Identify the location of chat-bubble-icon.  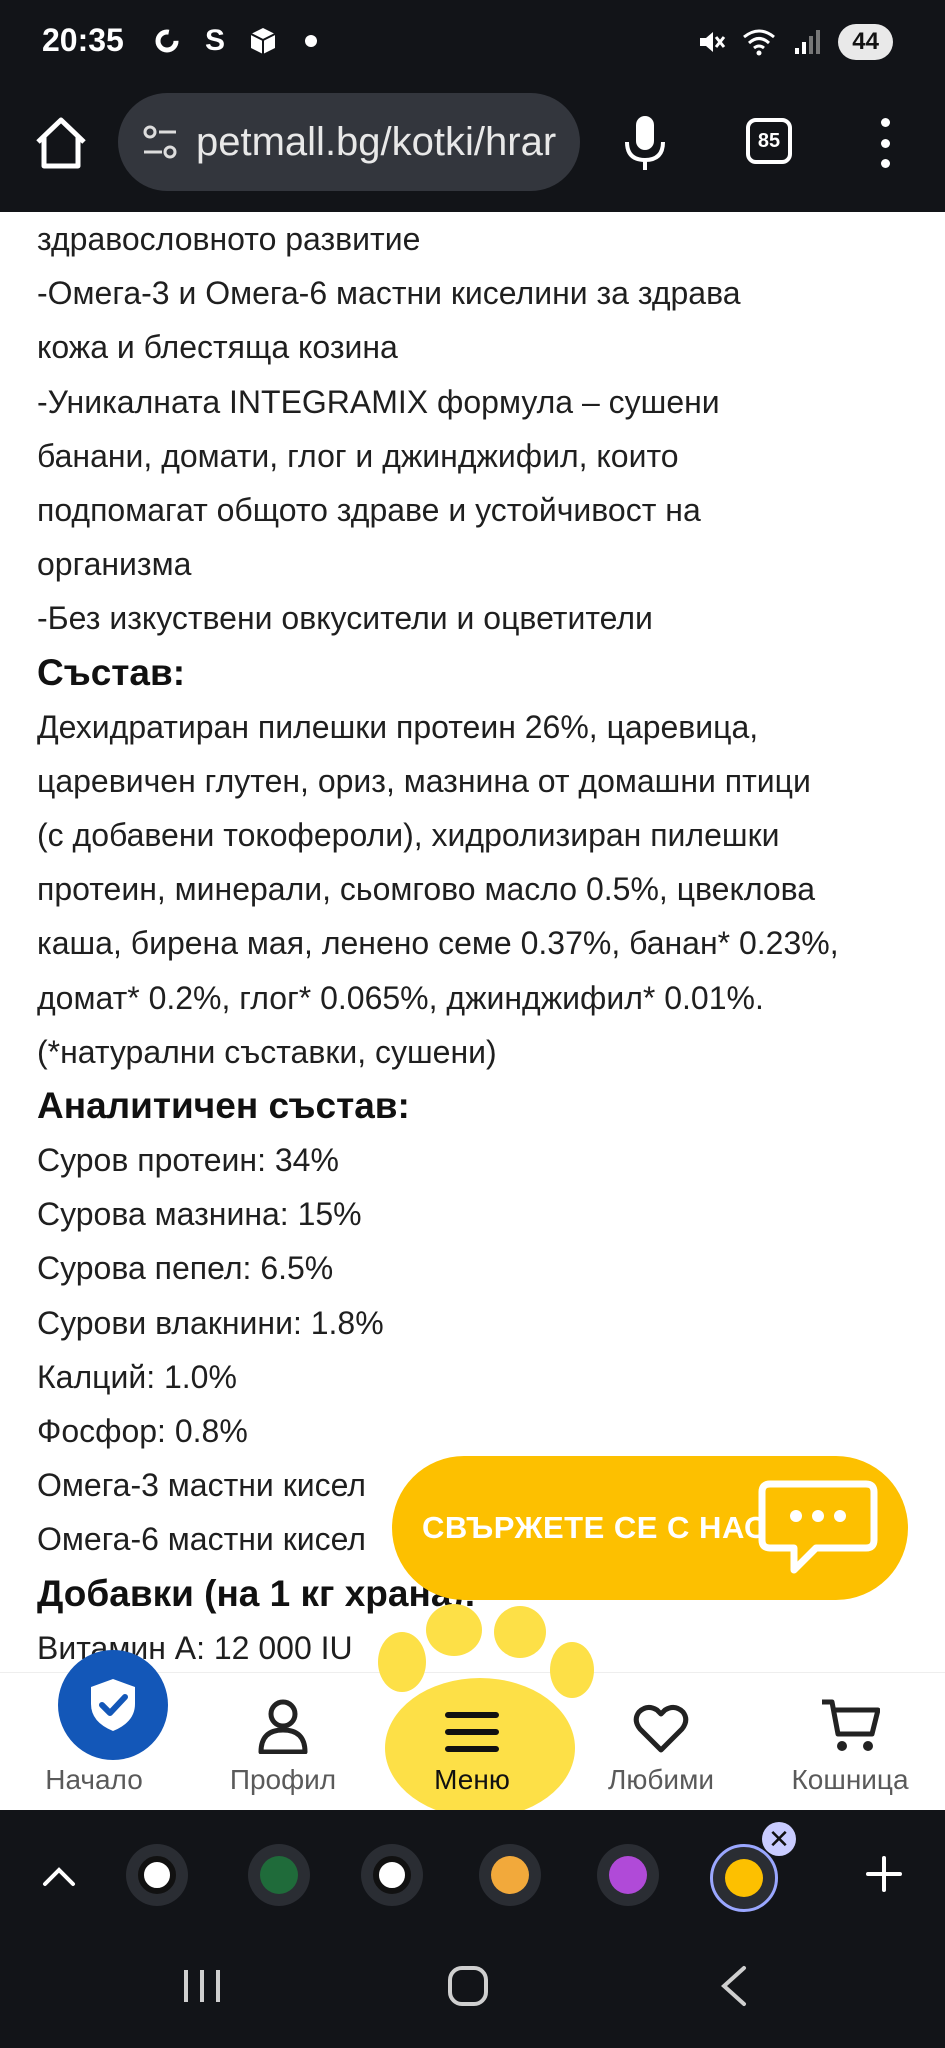
(818, 1527).